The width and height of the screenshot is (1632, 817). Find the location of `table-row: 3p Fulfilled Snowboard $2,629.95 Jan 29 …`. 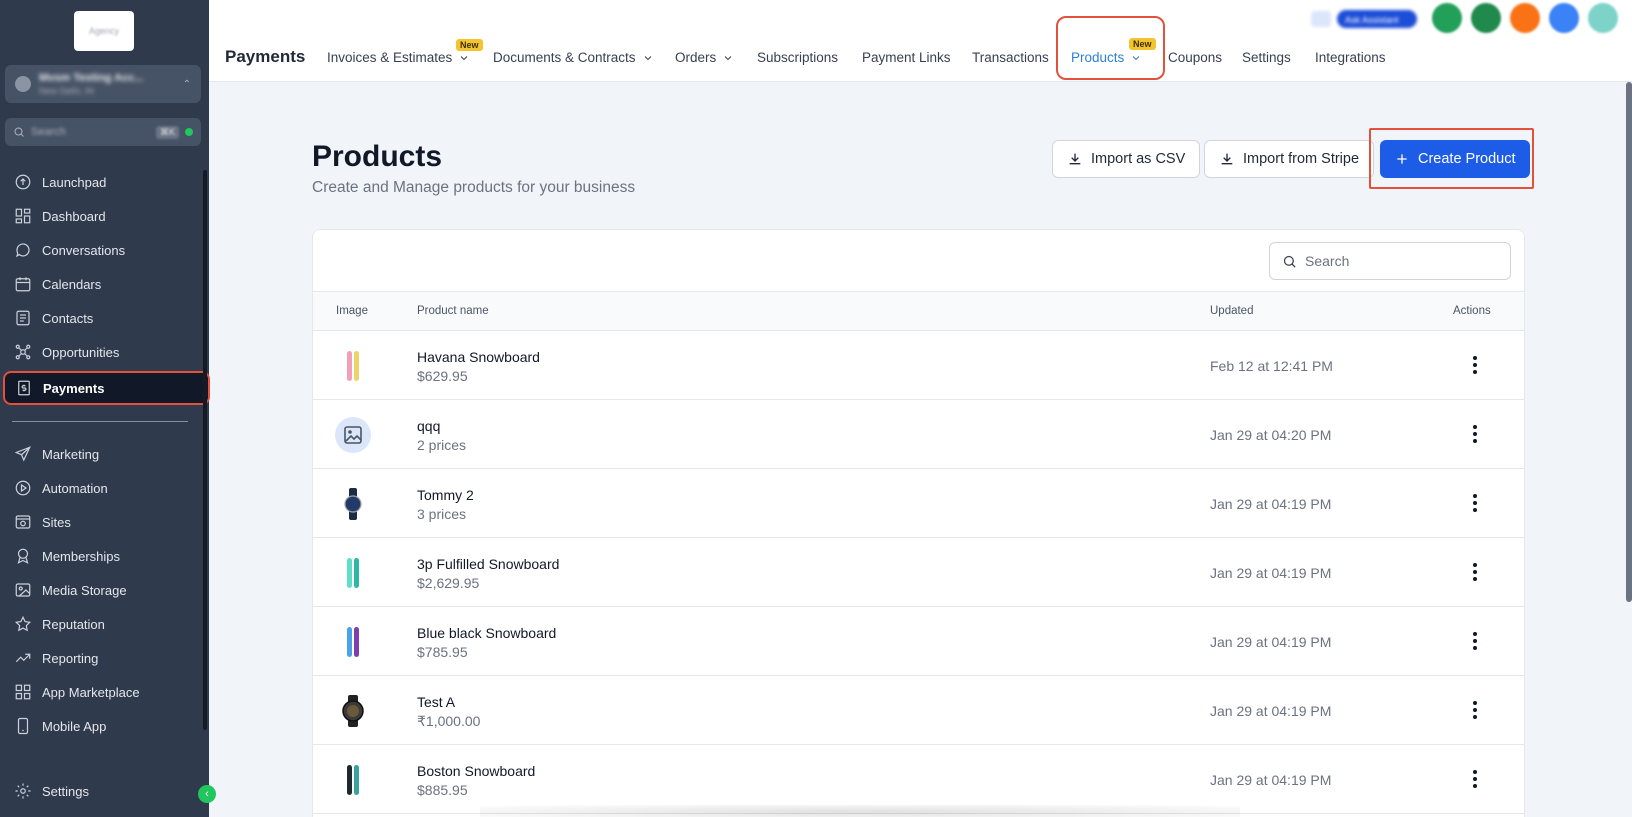

table-row: 3p Fulfilled Snowboard $2,629.95 Jan 29 … is located at coordinates (918, 572).